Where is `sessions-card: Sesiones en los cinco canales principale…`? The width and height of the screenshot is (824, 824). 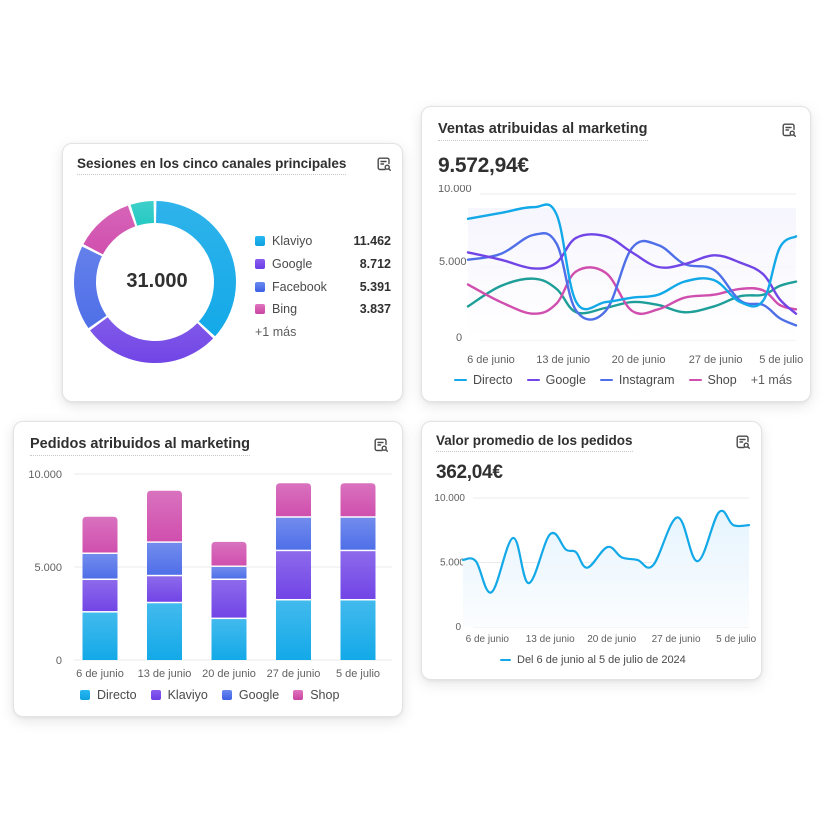
sessions-card: Sesiones en los cinco canales principale… is located at coordinates (232, 272).